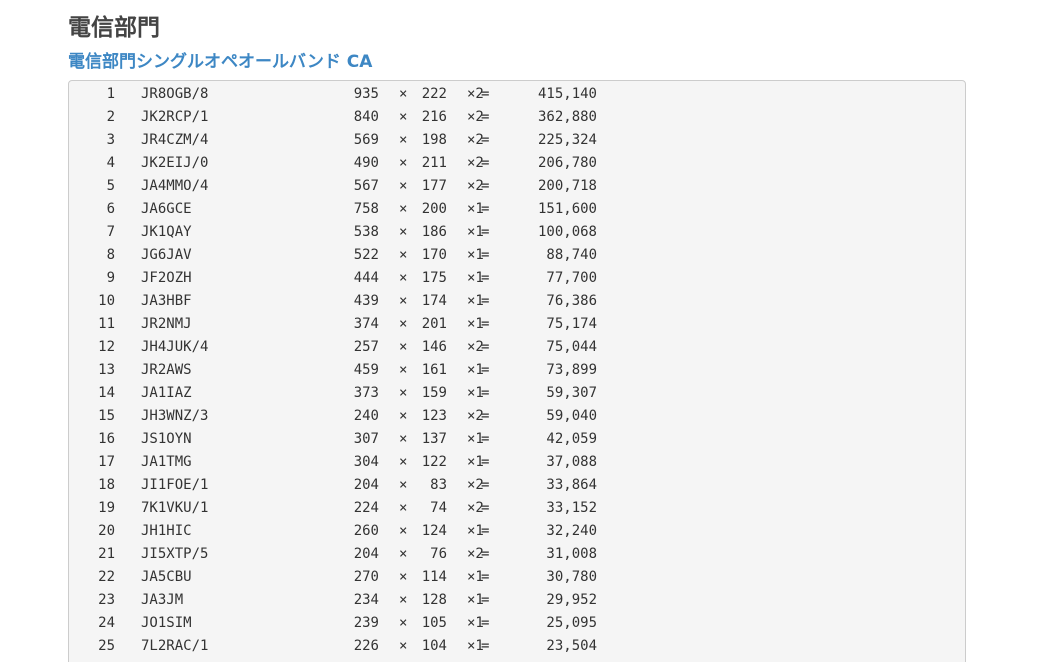  What do you see at coordinates (434, 531) in the screenshot?
I see `multiplier-cell: 124` at bounding box center [434, 531].